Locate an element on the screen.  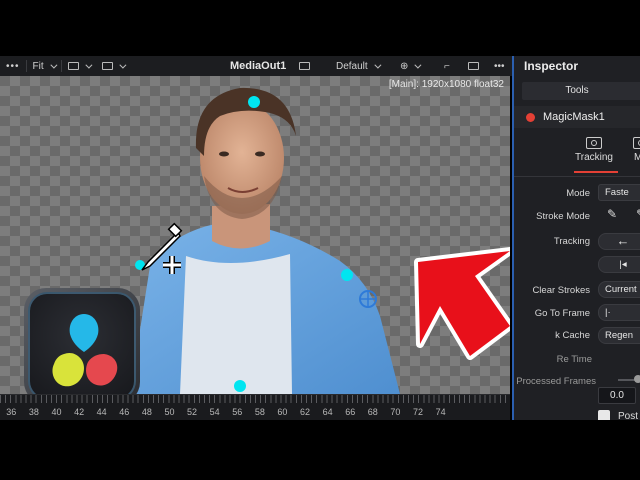
roi-toggle-button: ⌐ is located at coordinates (447, 66).